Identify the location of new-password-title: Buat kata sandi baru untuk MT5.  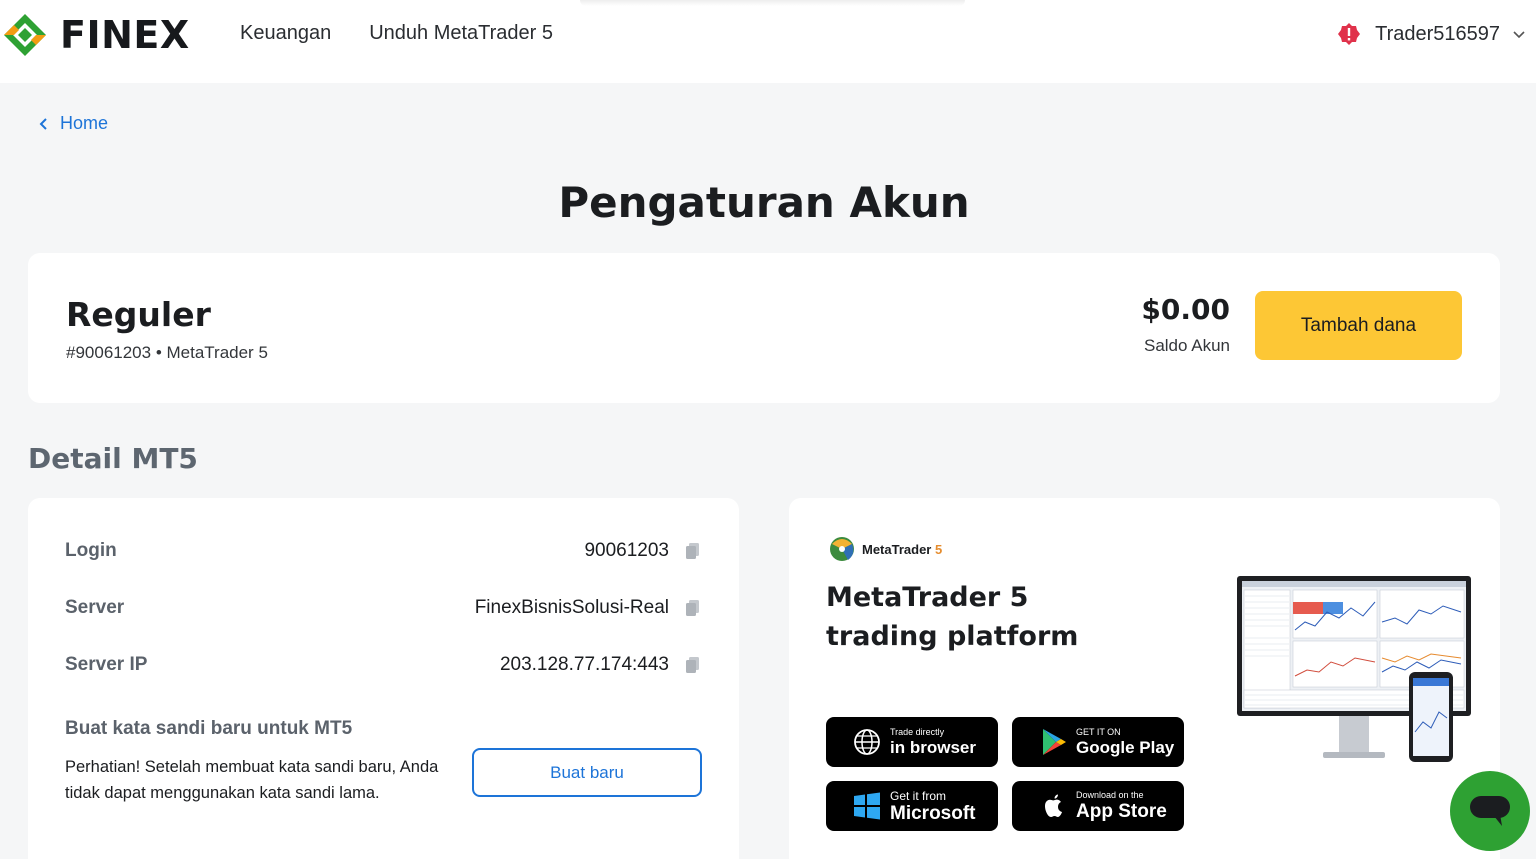
(209, 728).